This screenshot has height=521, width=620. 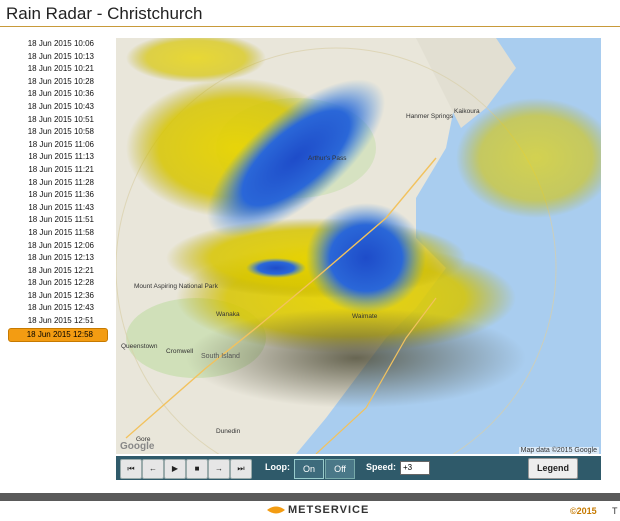 I want to click on place-south-island: South Island, so click(x=220, y=356).